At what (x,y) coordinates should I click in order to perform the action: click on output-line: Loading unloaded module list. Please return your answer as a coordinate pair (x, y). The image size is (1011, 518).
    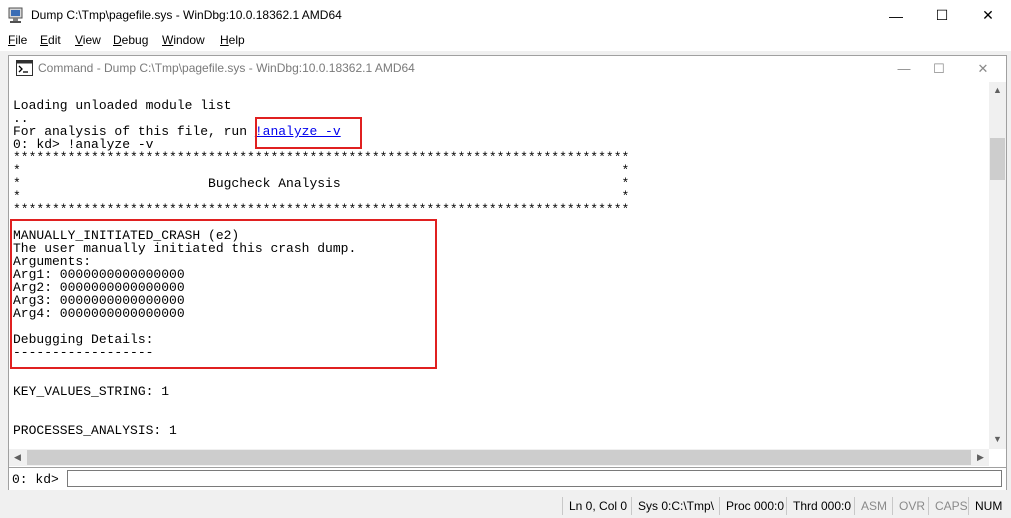
    Looking at the image, I should click on (122, 105).